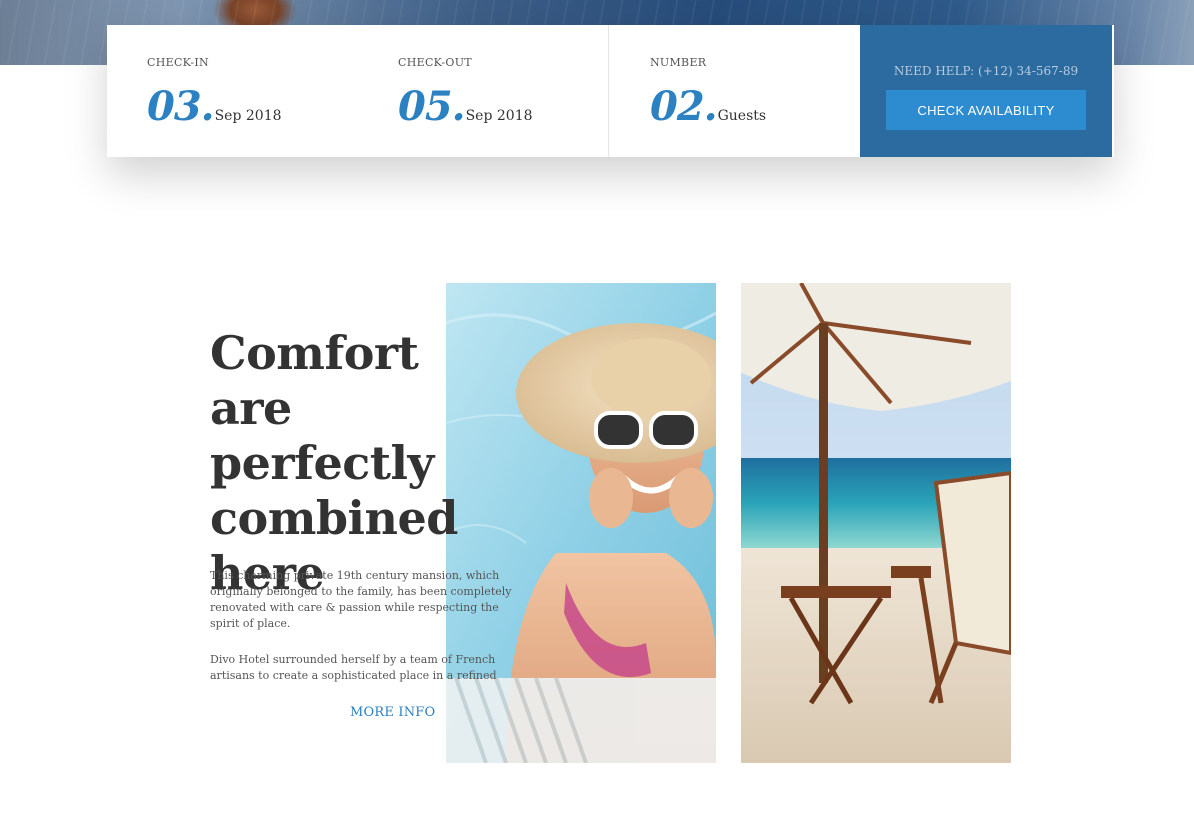 The width and height of the screenshot is (1194, 832). I want to click on photo-beach-umbrella, so click(876, 523).